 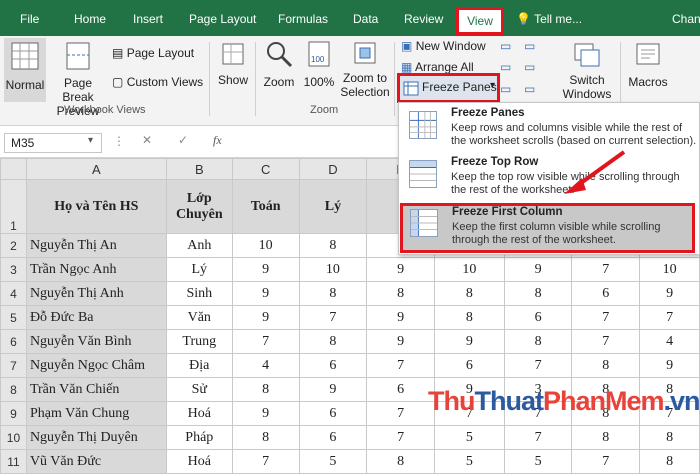 What do you see at coordinates (78, 78) in the screenshot?
I see `page-break-preview-button: Page Break Preview` at bounding box center [78, 78].